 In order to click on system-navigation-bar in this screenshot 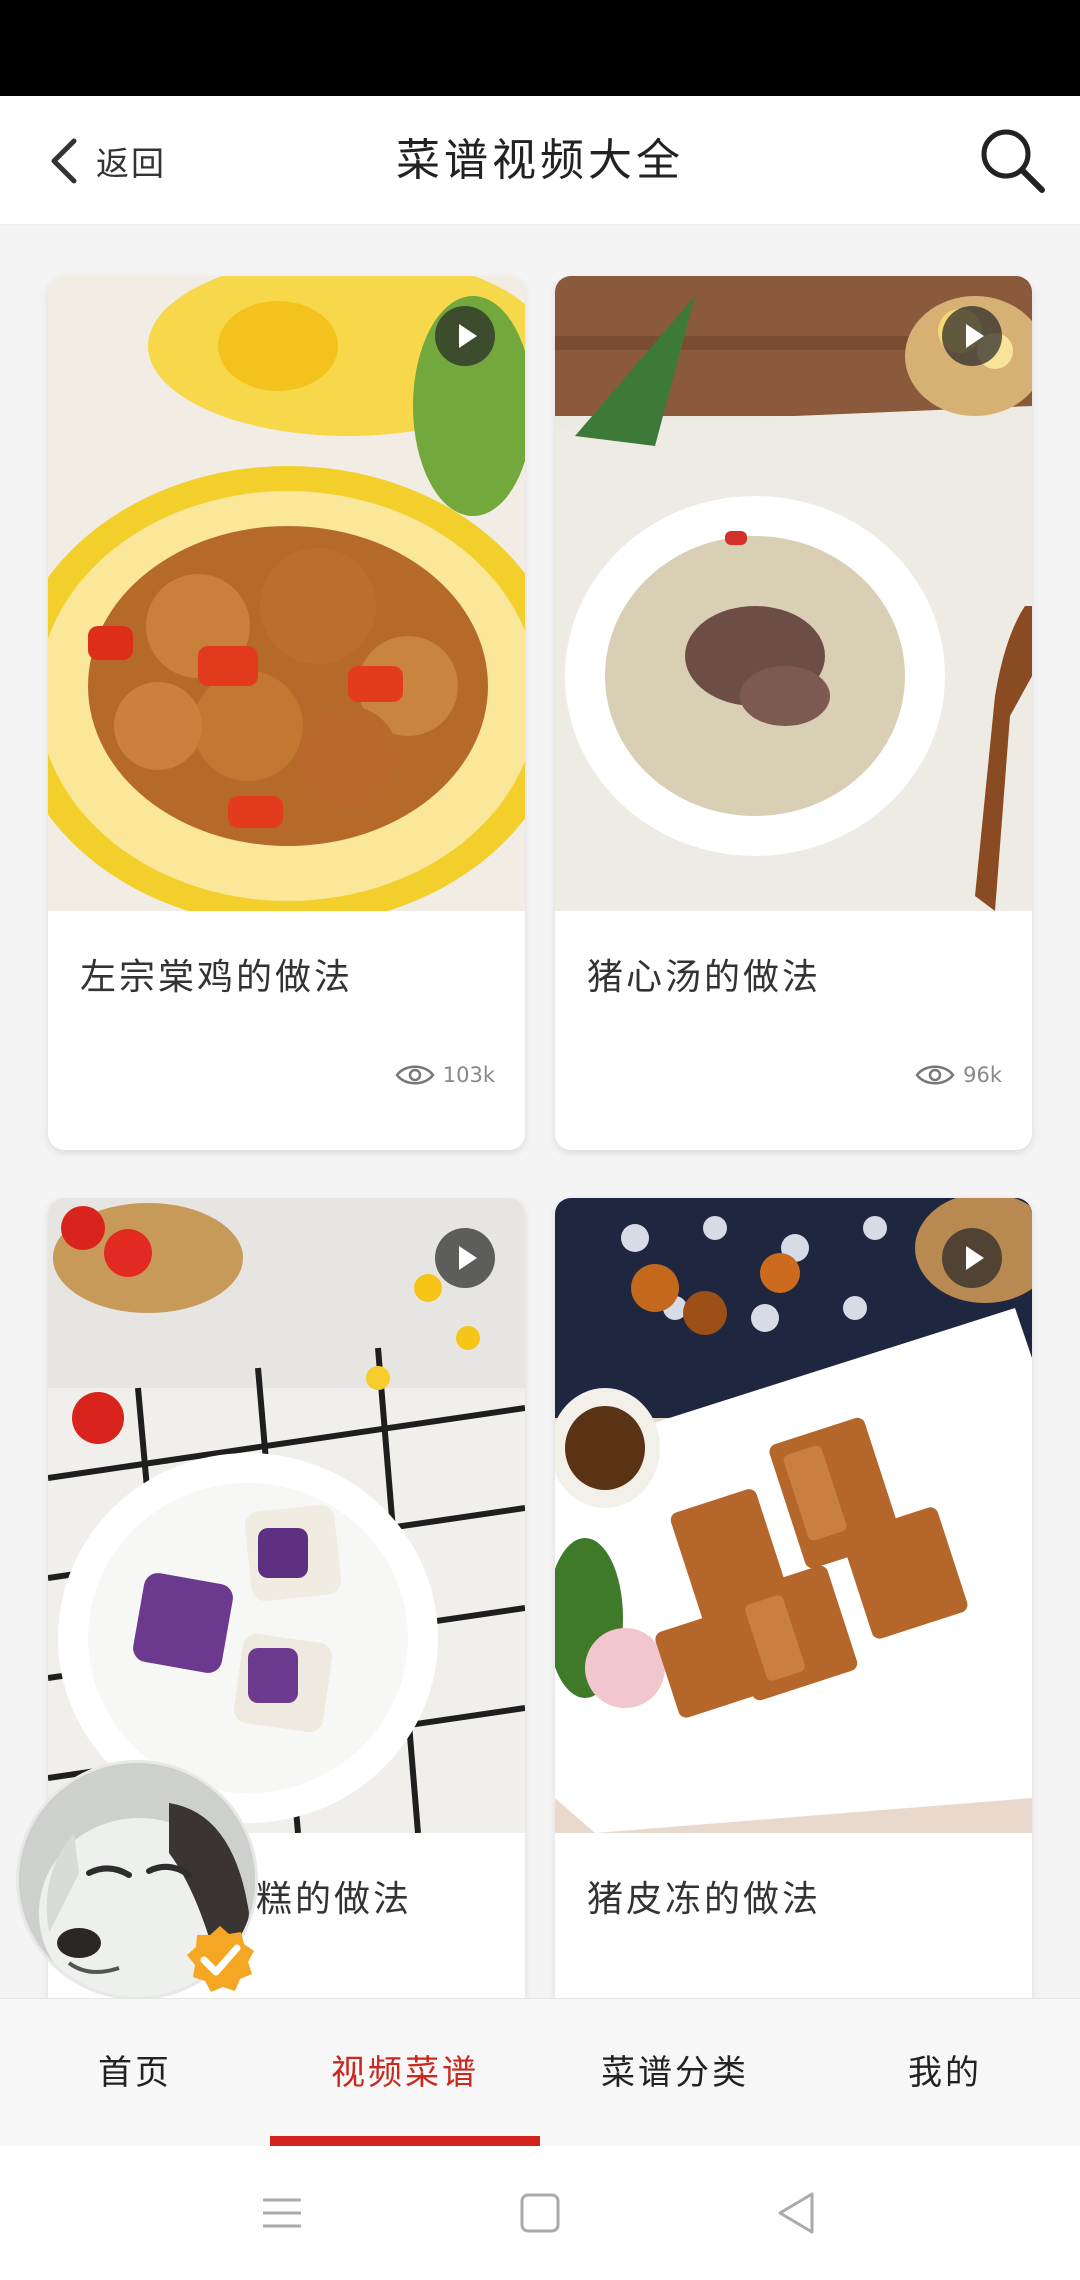, I will do `click(540, 2213)`.